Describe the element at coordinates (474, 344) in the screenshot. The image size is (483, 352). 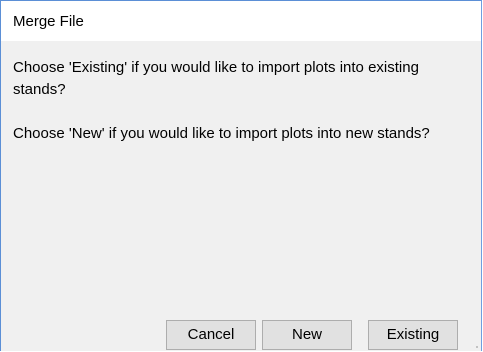
I see `resize-grip-icon` at that location.